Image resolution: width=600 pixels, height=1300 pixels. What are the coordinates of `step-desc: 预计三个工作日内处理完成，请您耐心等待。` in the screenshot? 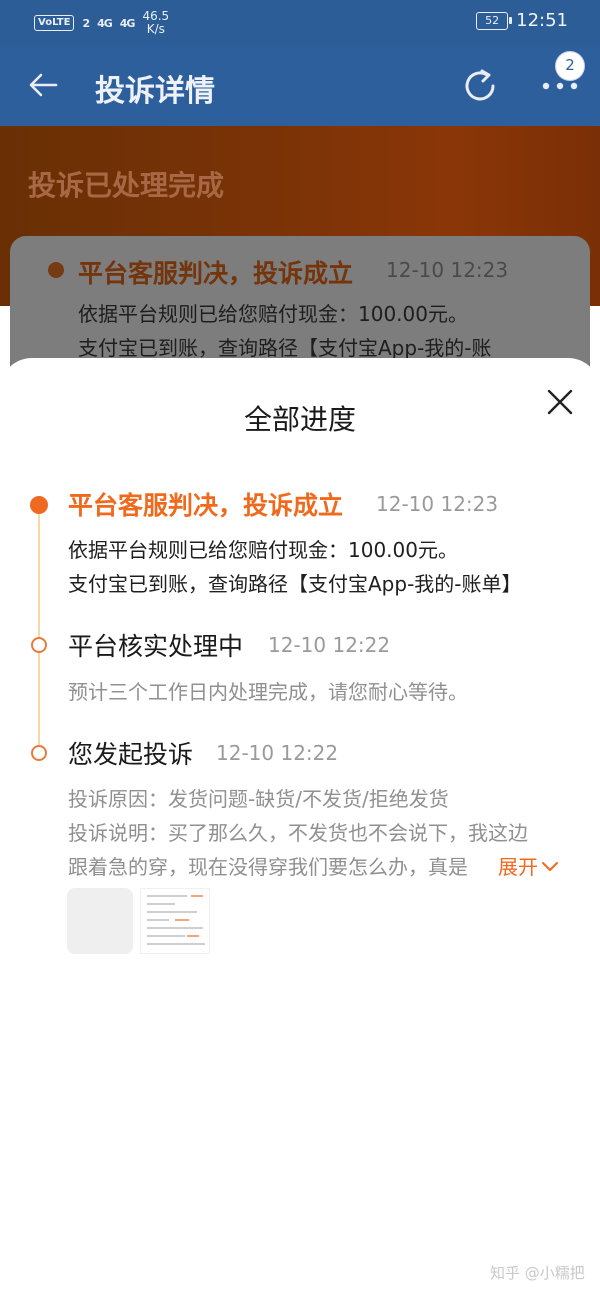 It's located at (268, 692).